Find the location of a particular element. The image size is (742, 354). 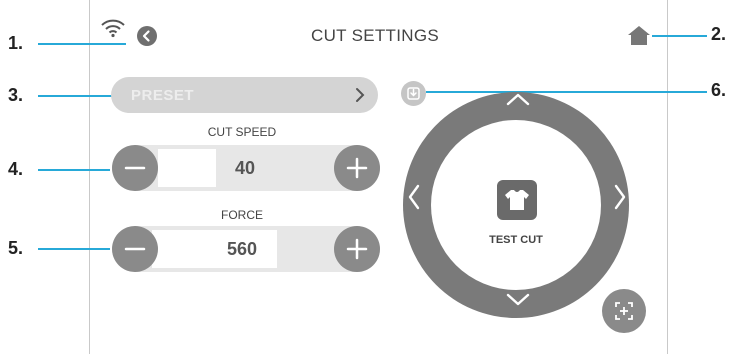

t-shirt-icon is located at coordinates (517, 200).